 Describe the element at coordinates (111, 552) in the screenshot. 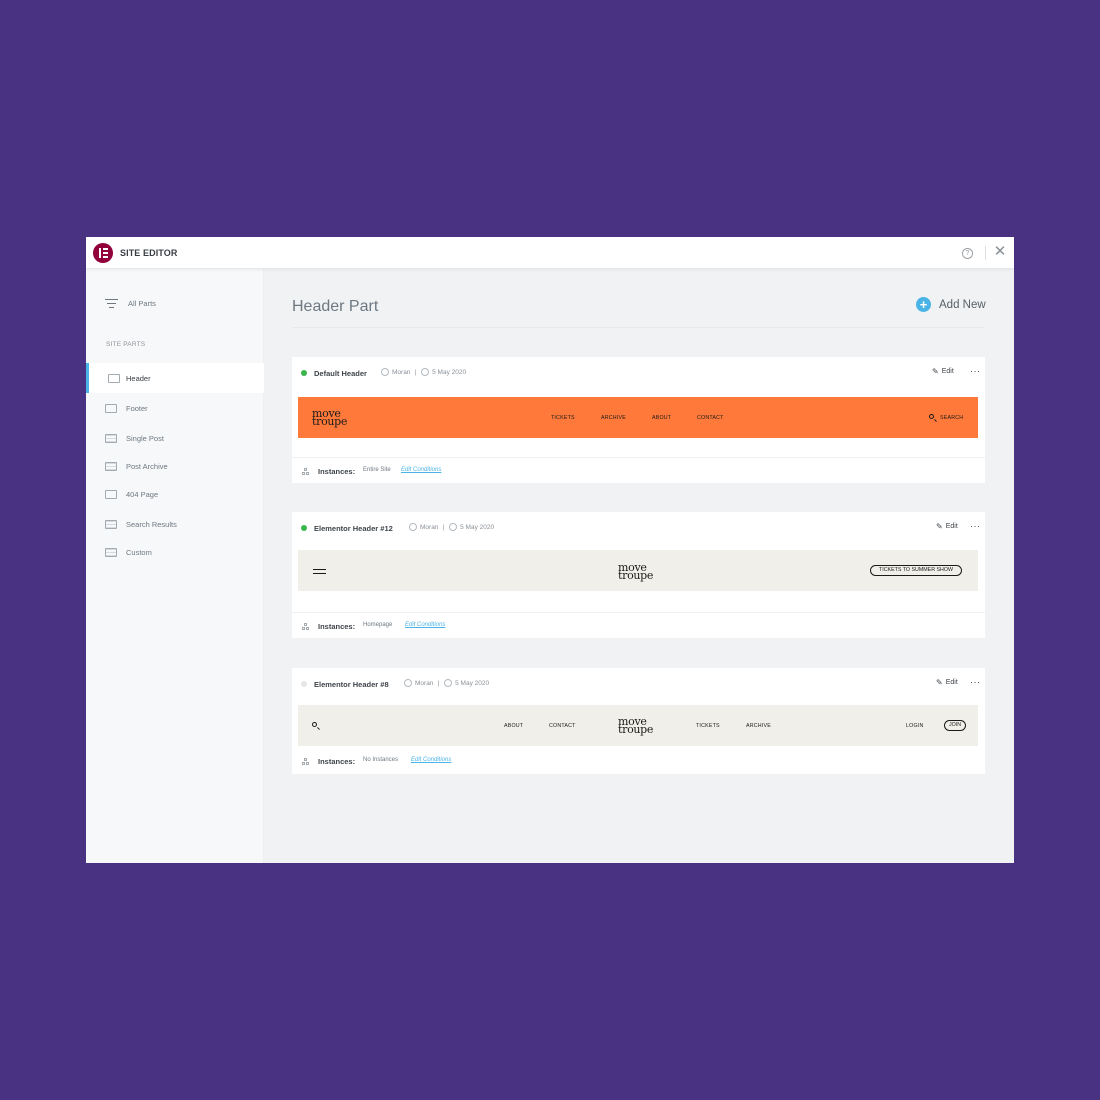

I see `custom-icon` at that location.